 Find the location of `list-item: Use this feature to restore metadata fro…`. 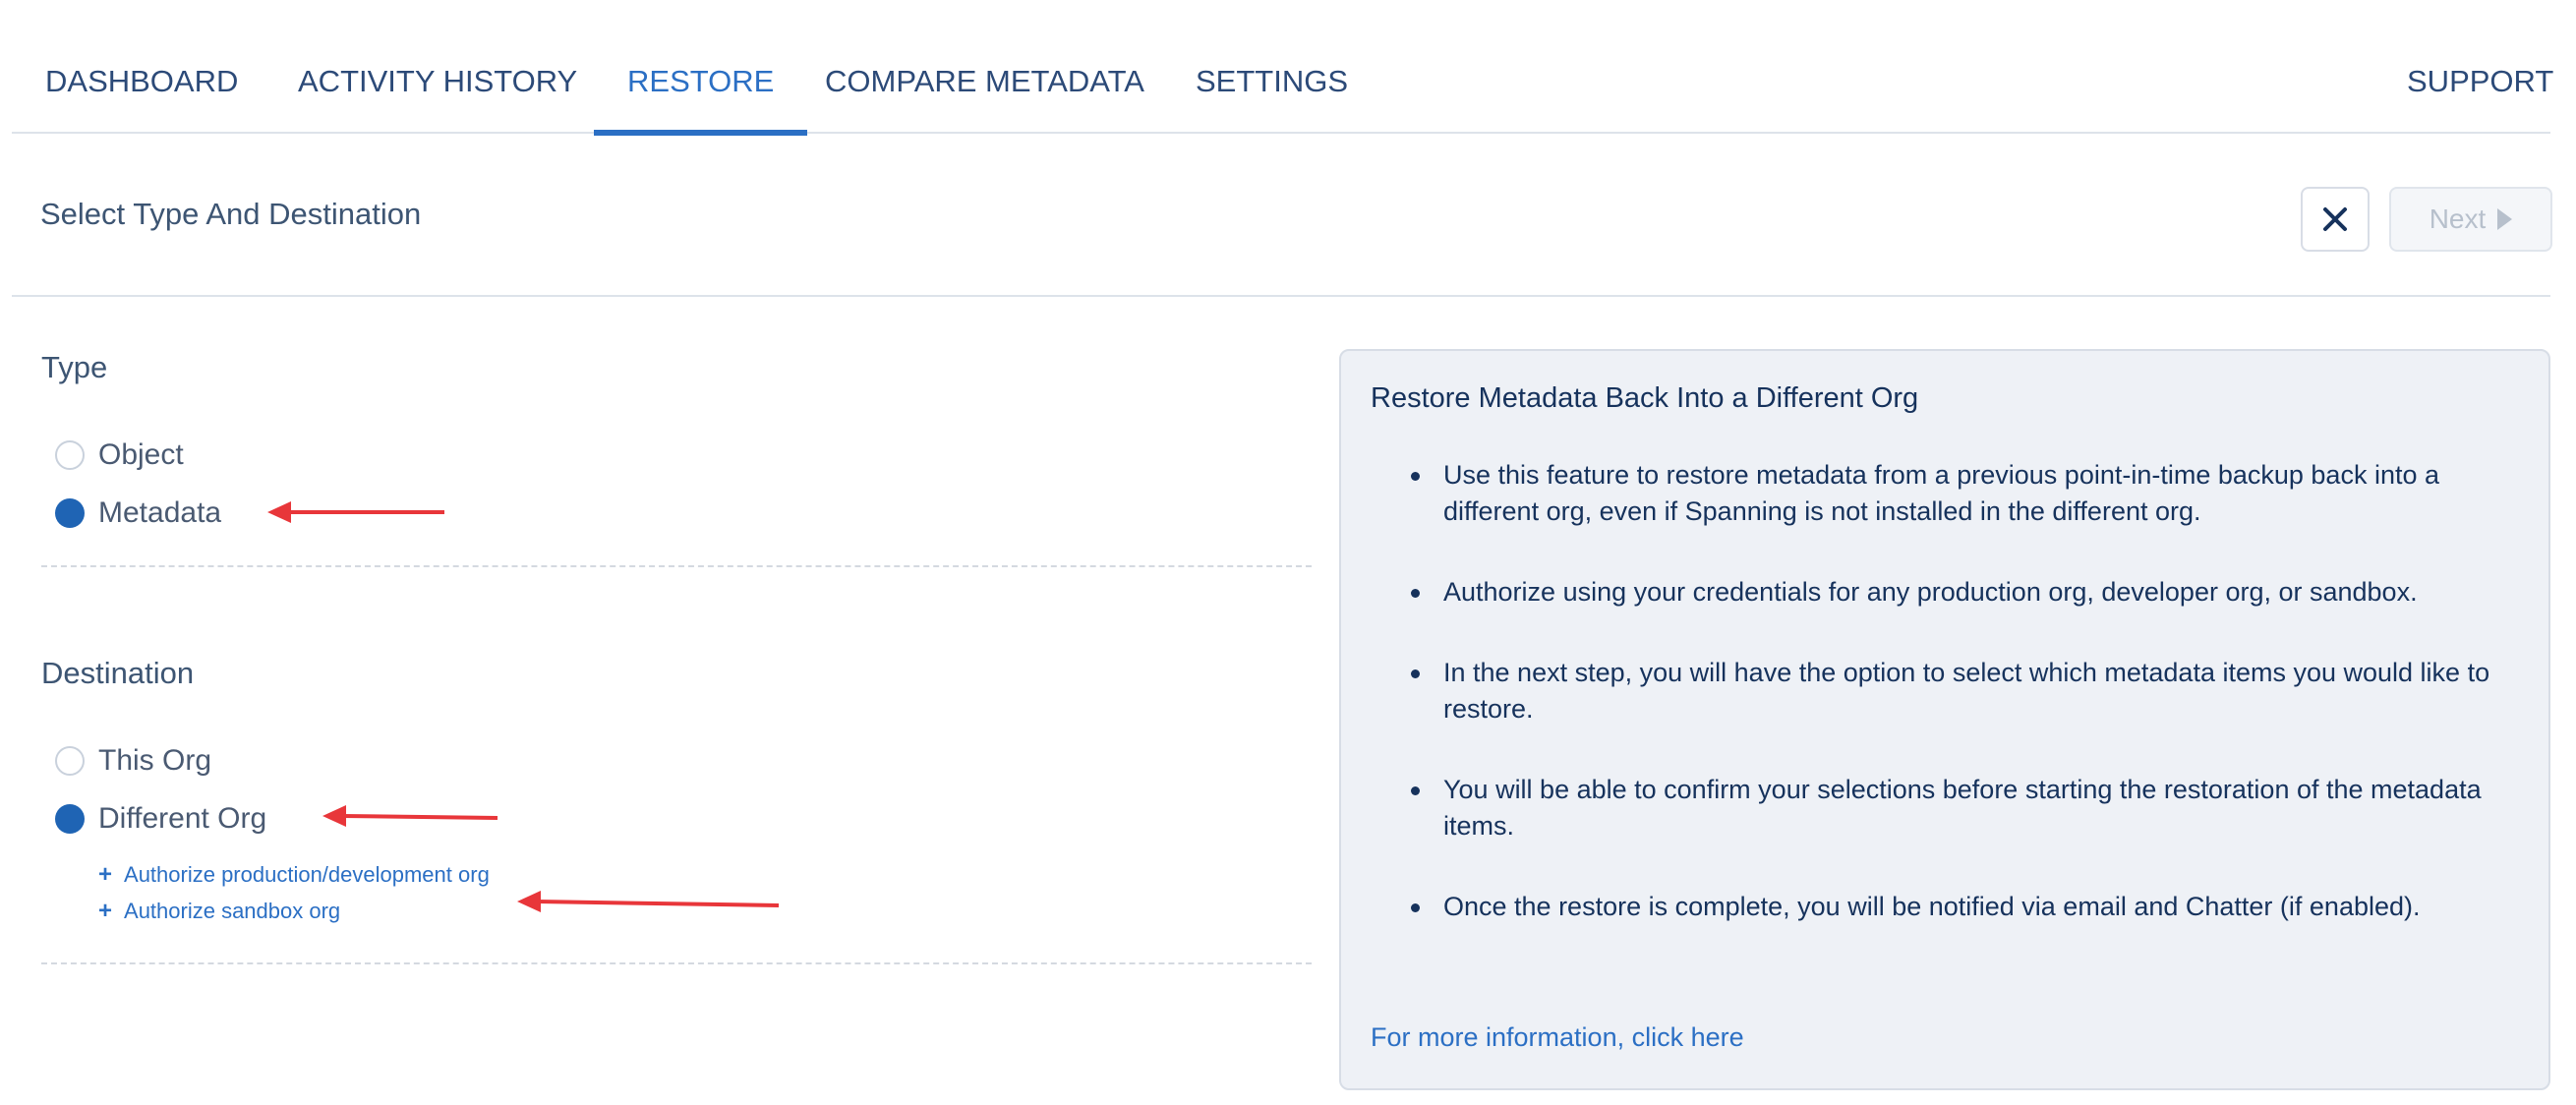

list-item: Use this feature to restore metadata fro… is located at coordinates (1941, 493).